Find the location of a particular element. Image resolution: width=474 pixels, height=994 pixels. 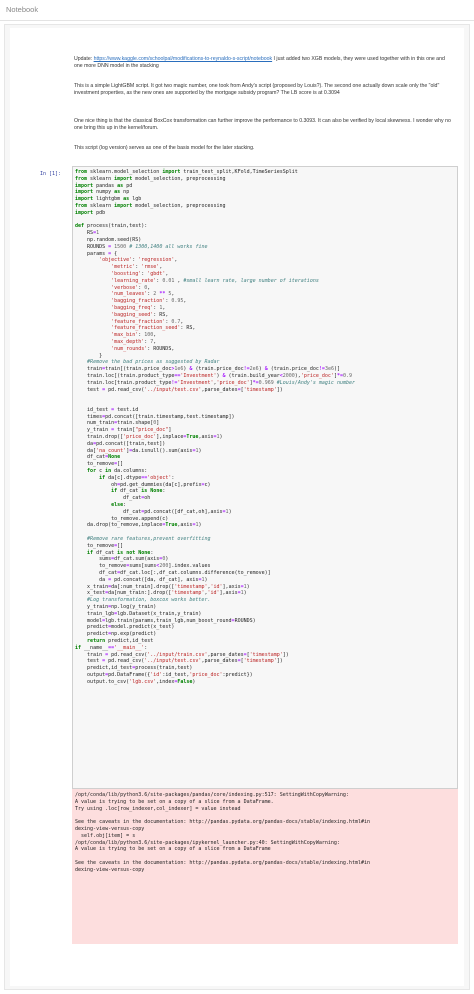

code-line: predict=np.exp(predict) is located at coordinates (116, 634).